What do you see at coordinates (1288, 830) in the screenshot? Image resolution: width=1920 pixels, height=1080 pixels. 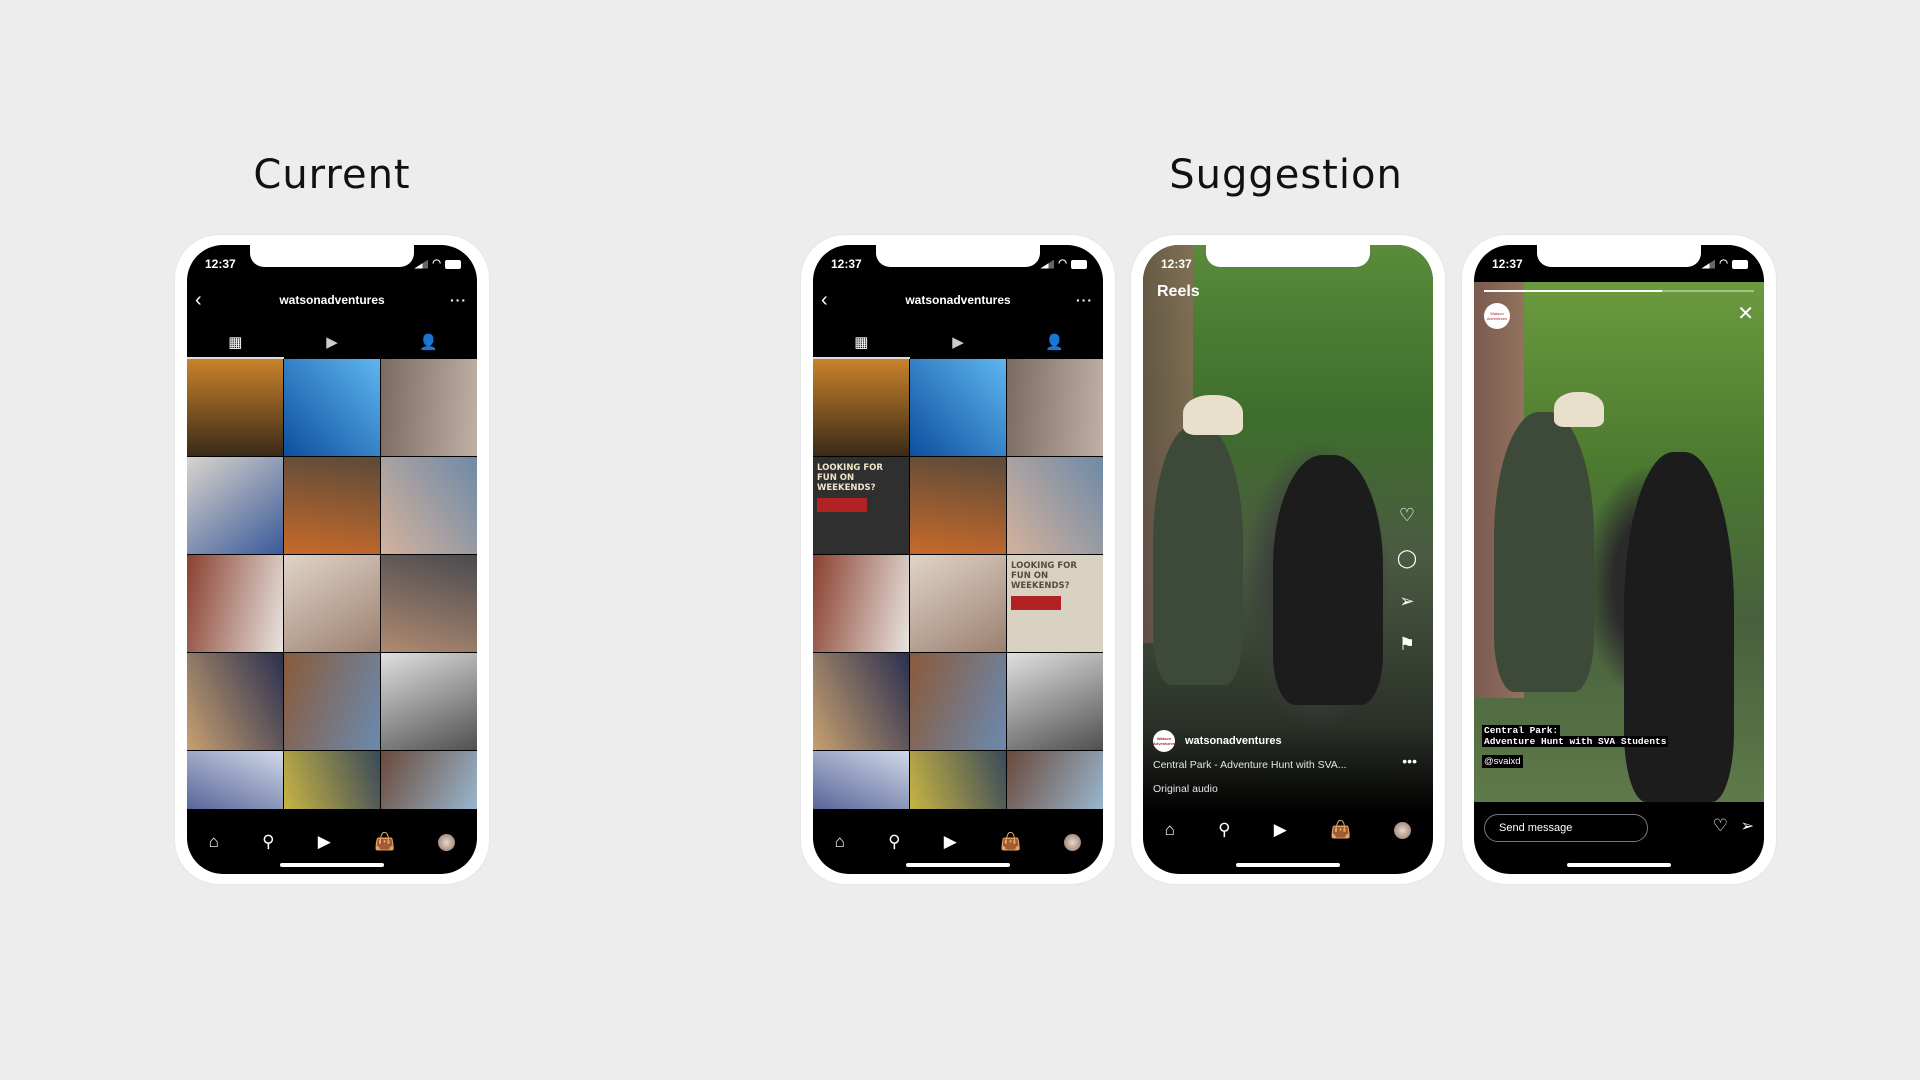 I see `bottom-nav: ⌂ ⚲ ▶ 👜` at bounding box center [1288, 830].